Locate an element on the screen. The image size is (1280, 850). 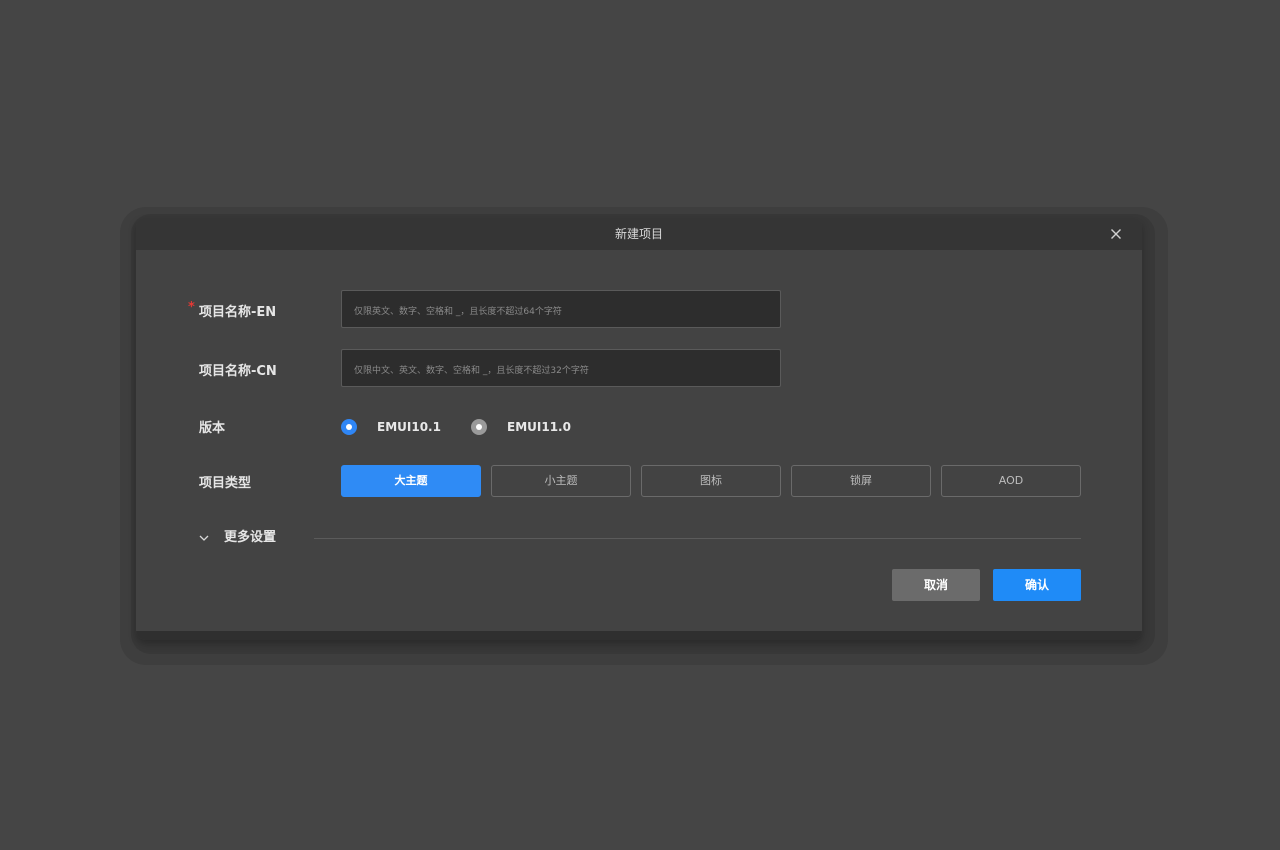
radio-unchecked-icon is located at coordinates (479, 427).